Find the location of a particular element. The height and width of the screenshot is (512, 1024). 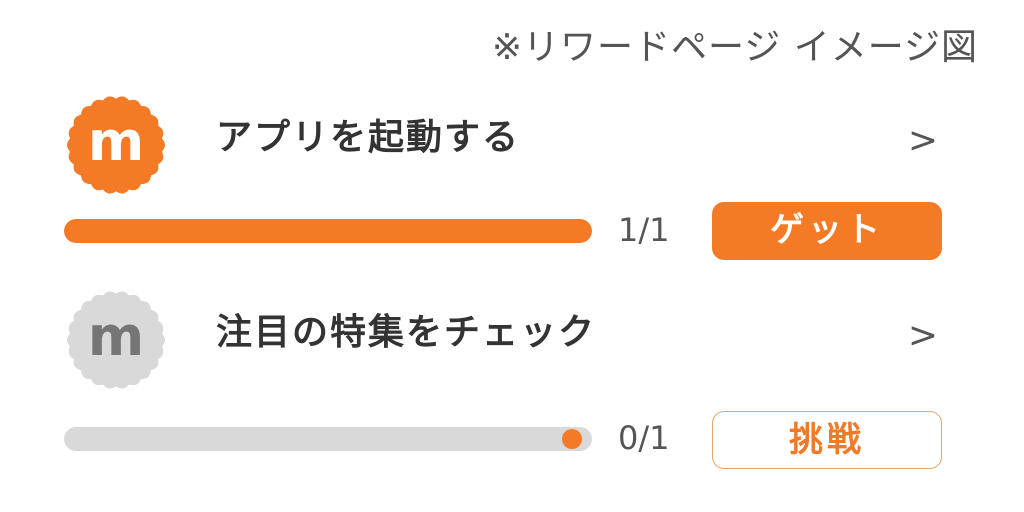

challenge-button: 挑戦 is located at coordinates (827, 440).